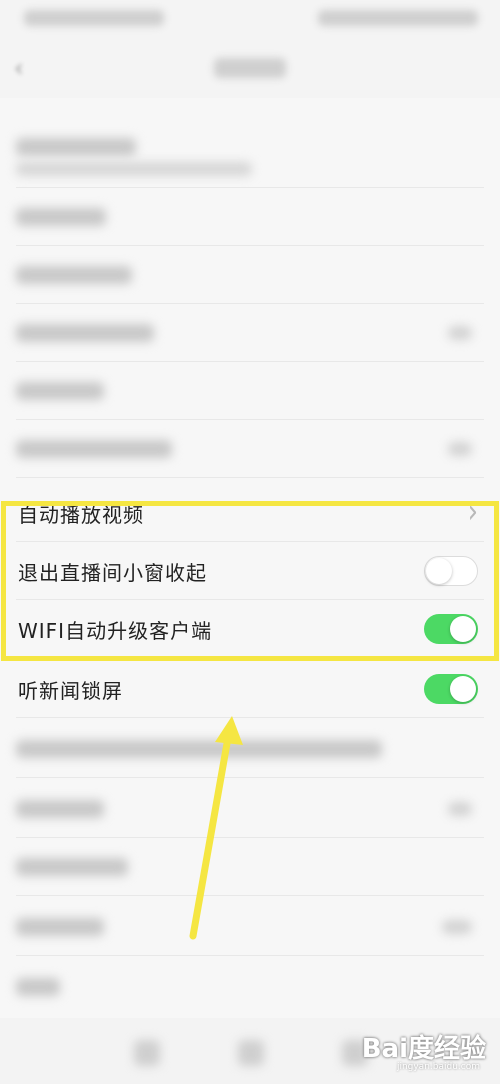 Image resolution: width=500 pixels, height=1084 pixels. What do you see at coordinates (70, 691) in the screenshot?
I see `row-label: 听新闻锁屏` at bounding box center [70, 691].